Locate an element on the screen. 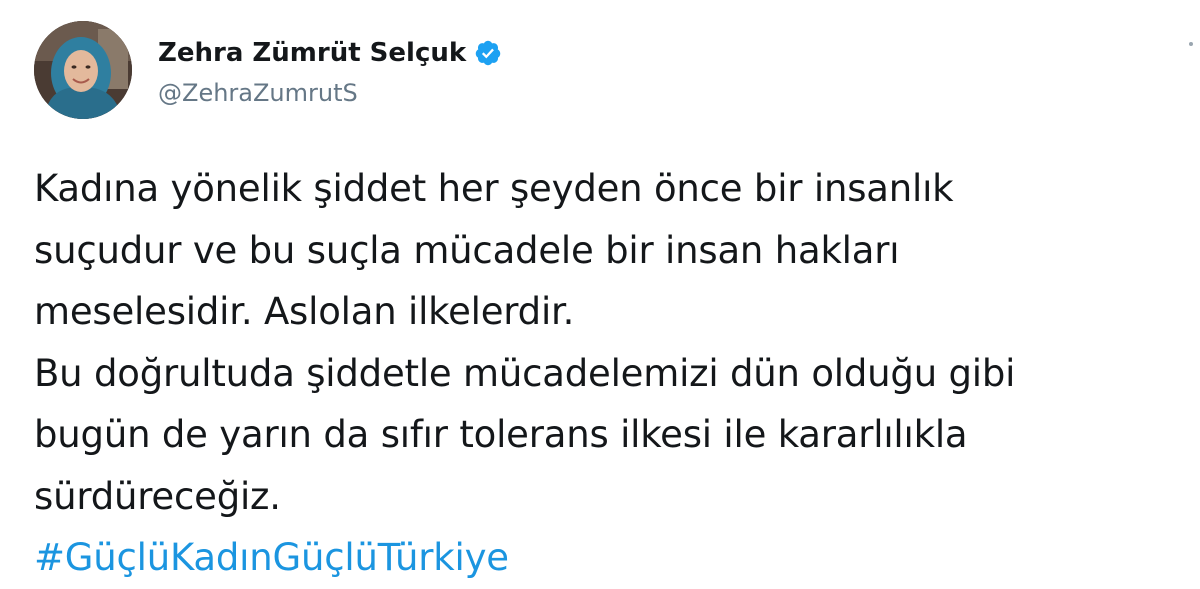  more-options-icon is located at coordinates (1191, 53).